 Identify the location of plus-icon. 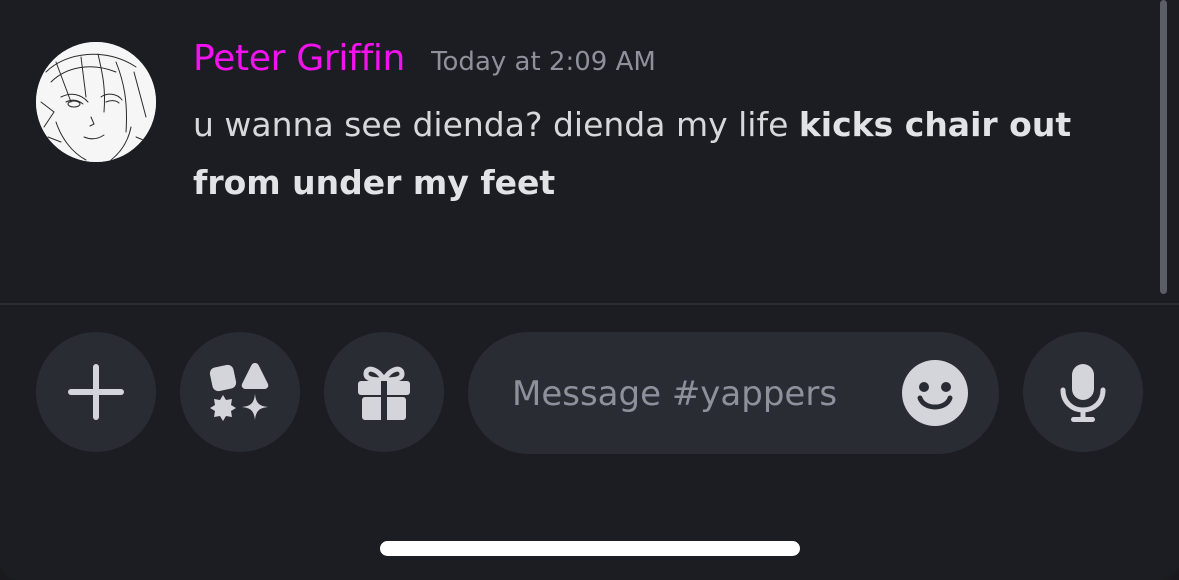
(96, 392).